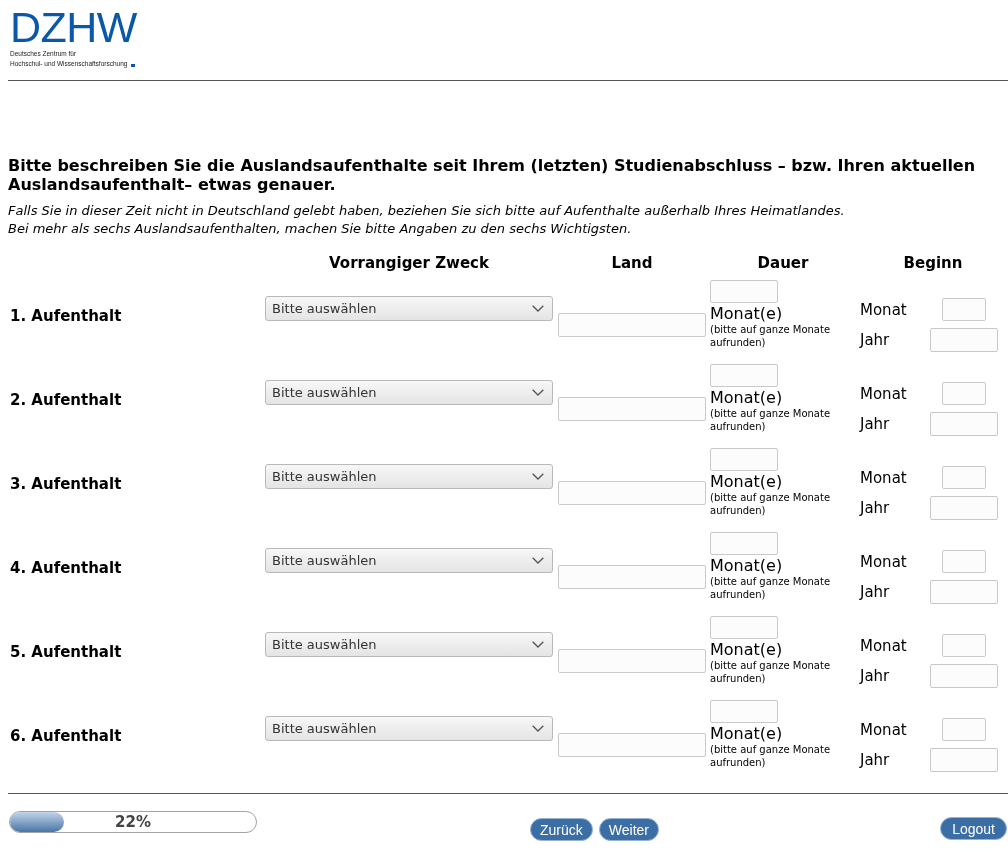  Describe the element at coordinates (561, 829) in the screenshot. I see `nav-button: Zurück` at that location.